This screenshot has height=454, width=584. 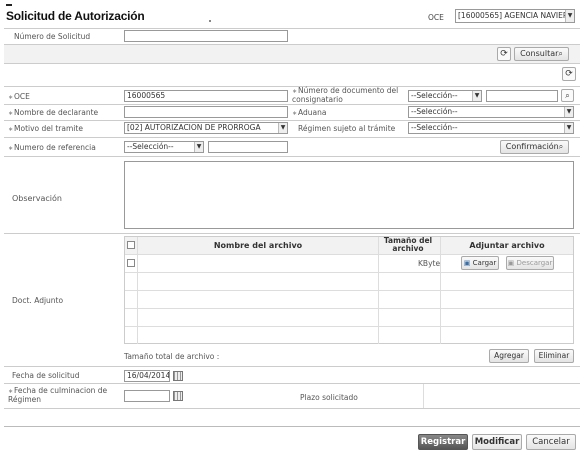 What do you see at coordinates (53, 112) in the screenshot?
I see `nombre-declarante-label: Nombre de declarante` at bounding box center [53, 112].